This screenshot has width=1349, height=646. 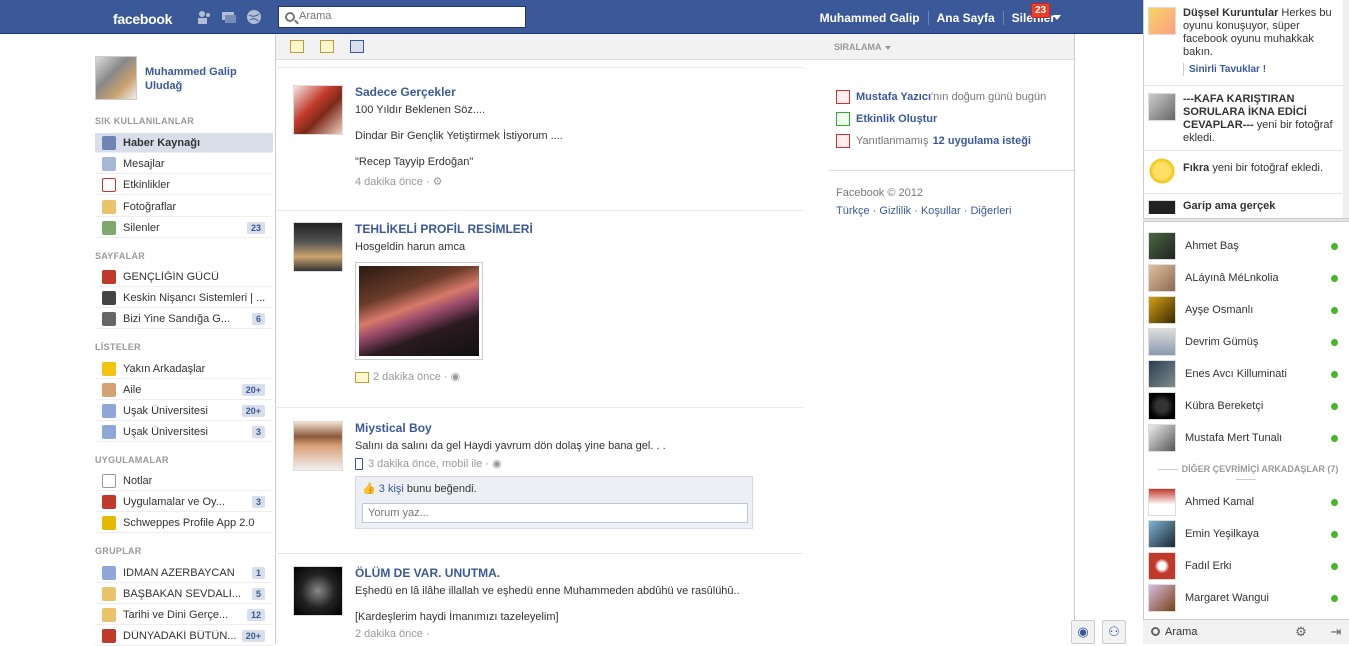 What do you see at coordinates (1346, 109) in the screenshot?
I see `ticker-scrollbar` at bounding box center [1346, 109].